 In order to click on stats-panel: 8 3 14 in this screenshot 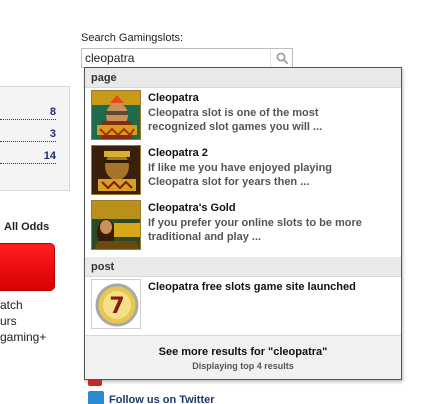, I will do `click(35, 138)`.